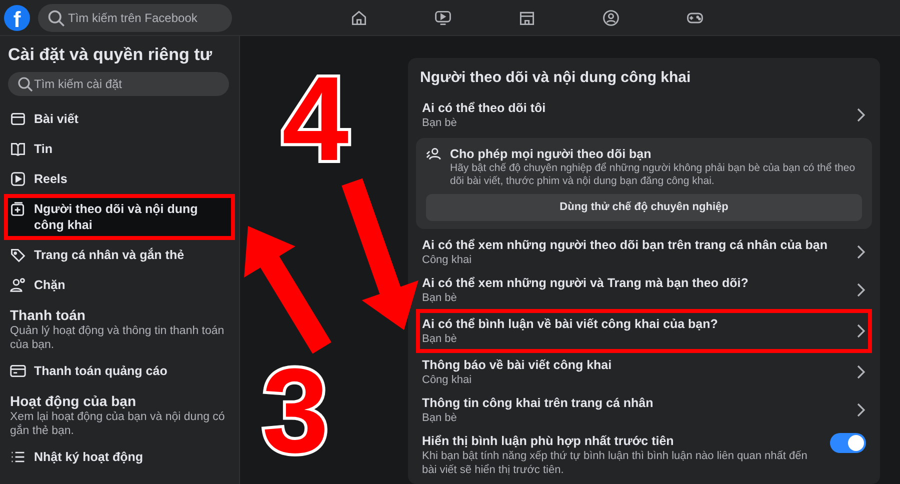 The width and height of the screenshot is (900, 484). Describe the element at coordinates (556, 78) in the screenshot. I see `panel-title: Người theo dõi và nội dung công khai` at that location.